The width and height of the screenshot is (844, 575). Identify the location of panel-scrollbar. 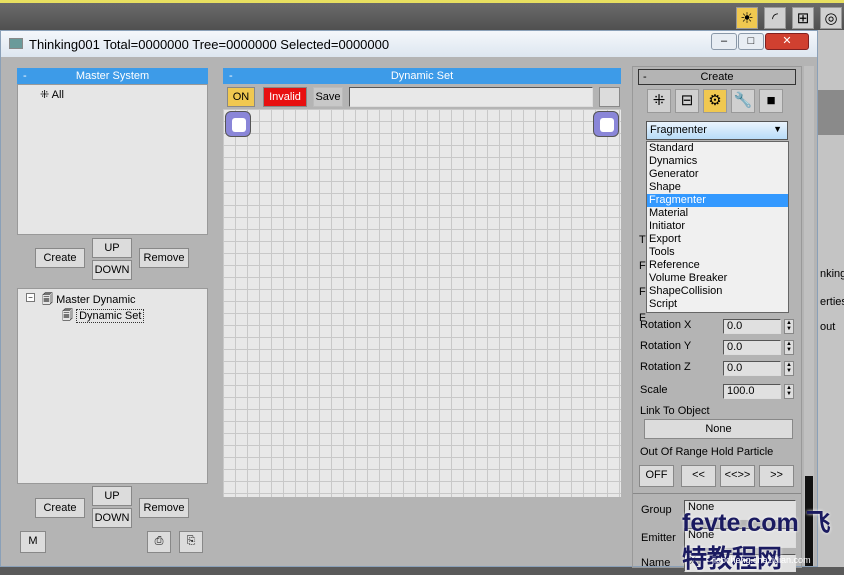
(809, 316).